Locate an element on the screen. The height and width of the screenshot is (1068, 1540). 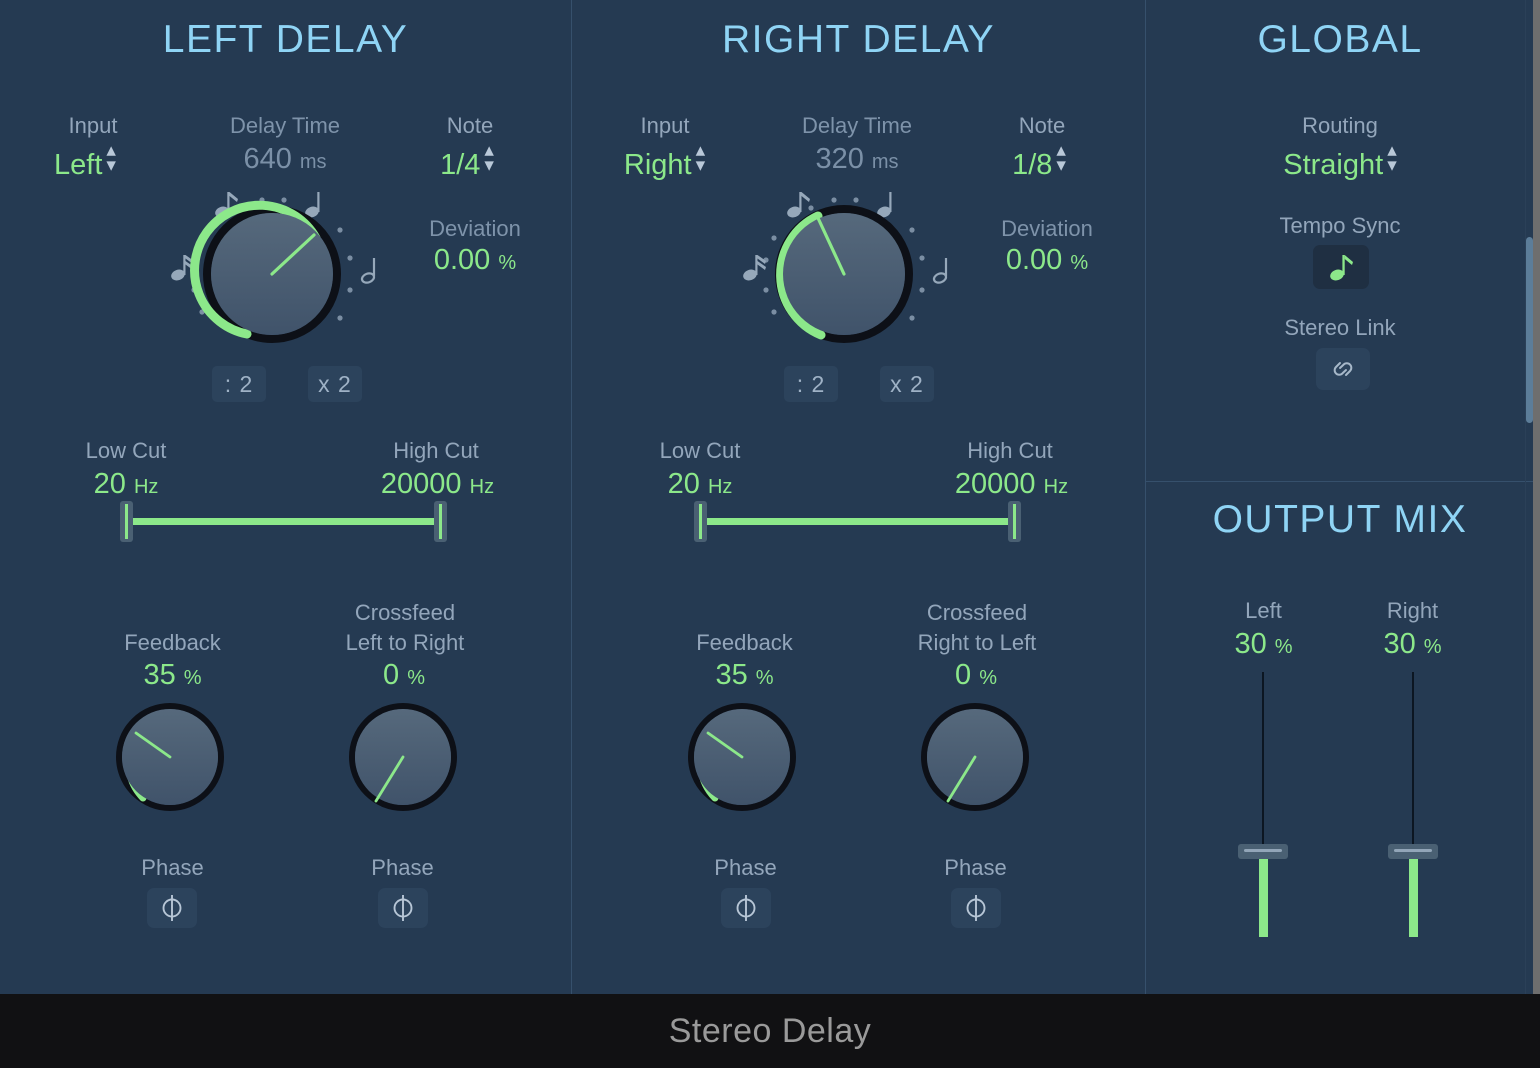
right-note-value: 1/8 is located at coordinates (1032, 165).